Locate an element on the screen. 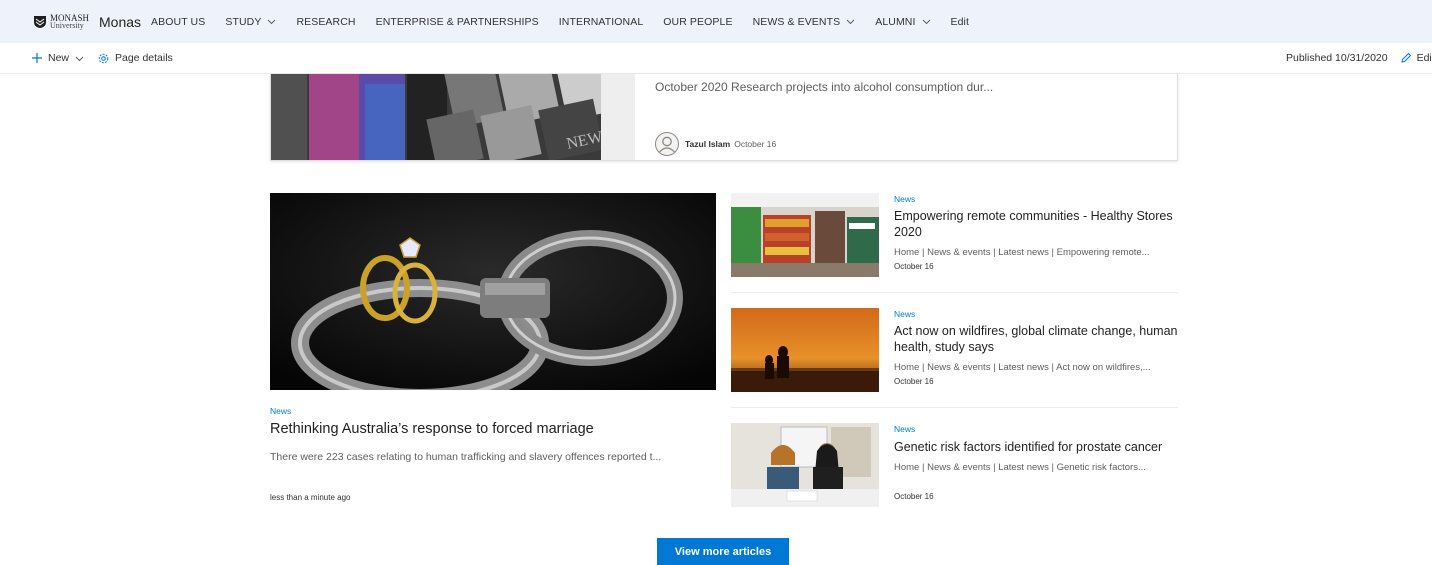 This screenshot has width=1432, height=565. side-article-1-date: October 16 is located at coordinates (914, 266).